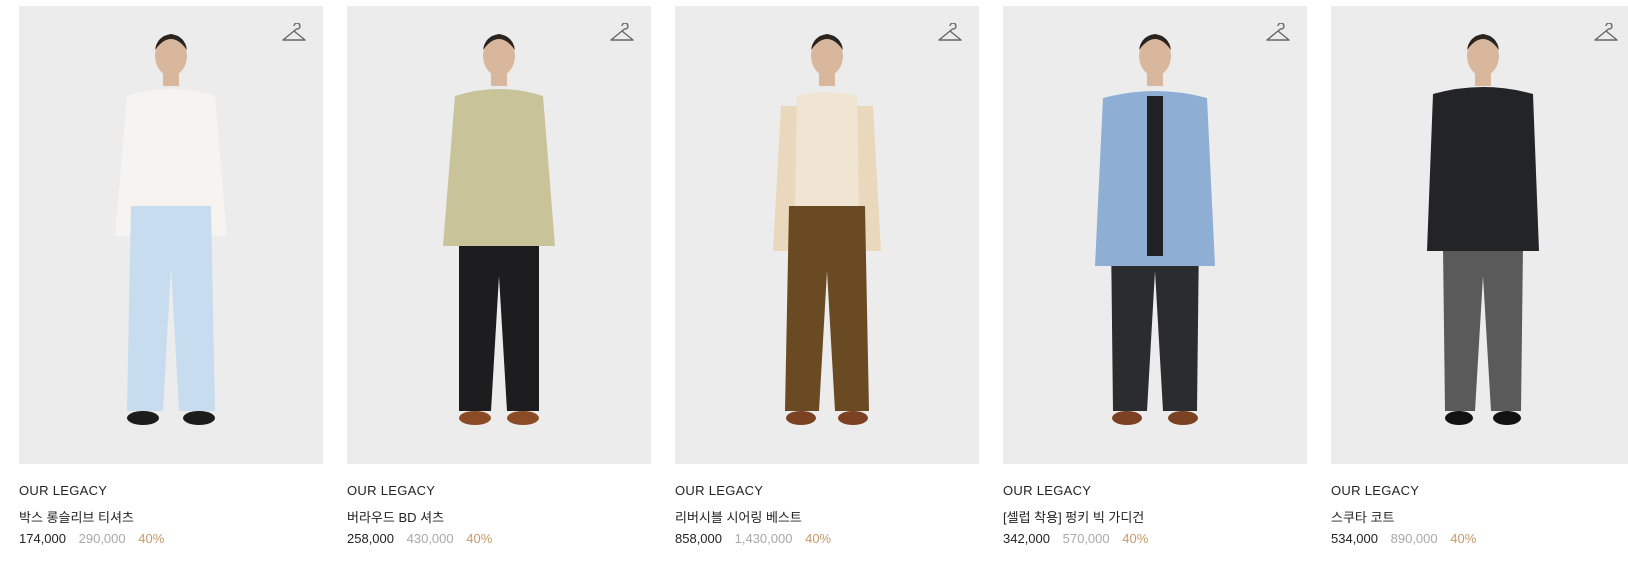 This screenshot has height=565, width=1628. What do you see at coordinates (763, 538) in the screenshot?
I see `original-price: 1,430,000` at bounding box center [763, 538].